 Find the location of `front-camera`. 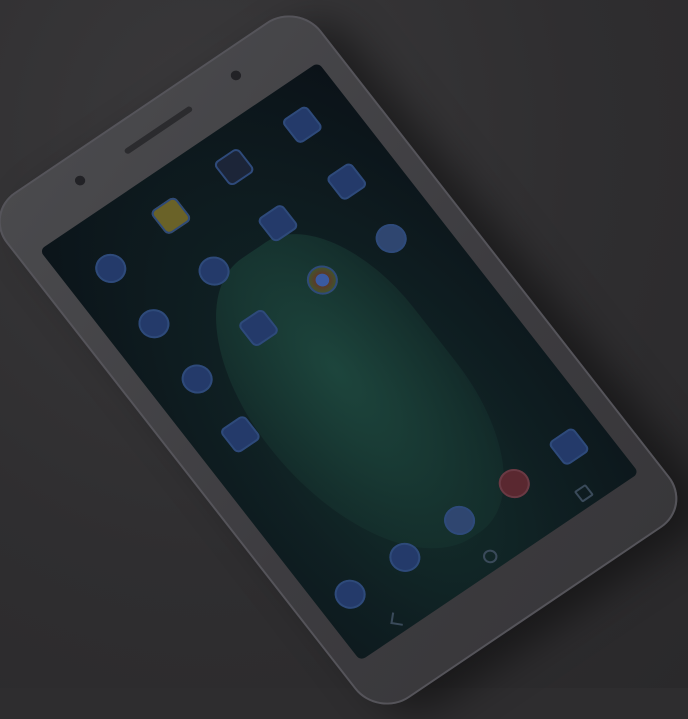

front-camera is located at coordinates (236, 75).